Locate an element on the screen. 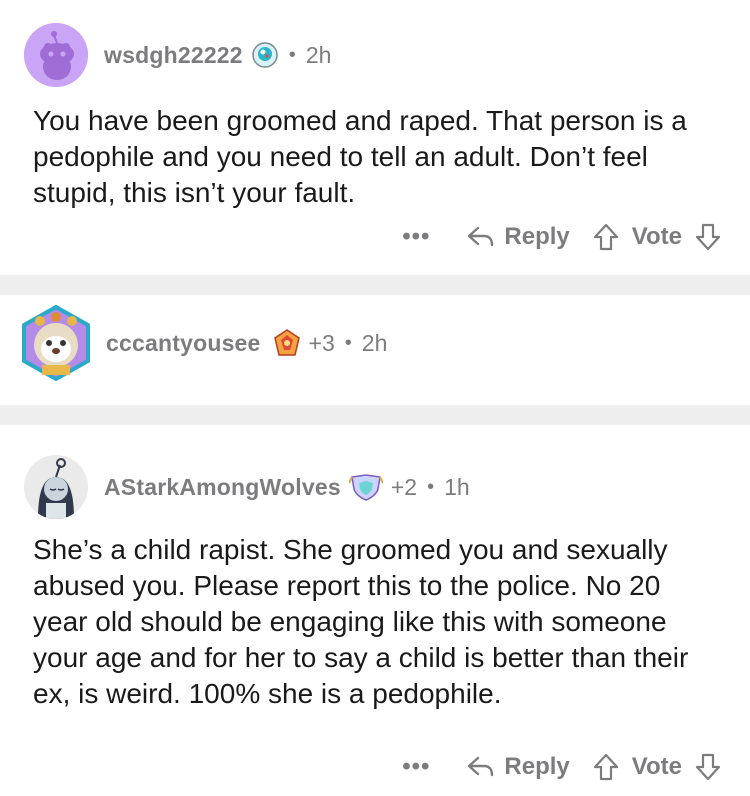 The width and height of the screenshot is (750, 796). username: AStarkAmongWolves is located at coordinates (222, 487).